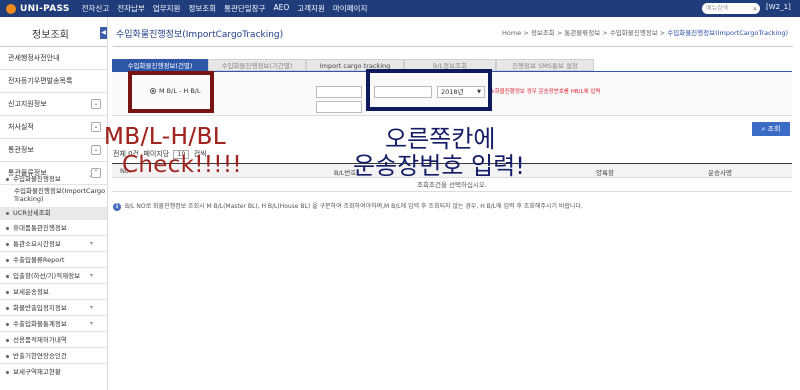  Describe the element at coordinates (453, 46) in the screenshot. I see `divider` at that location.